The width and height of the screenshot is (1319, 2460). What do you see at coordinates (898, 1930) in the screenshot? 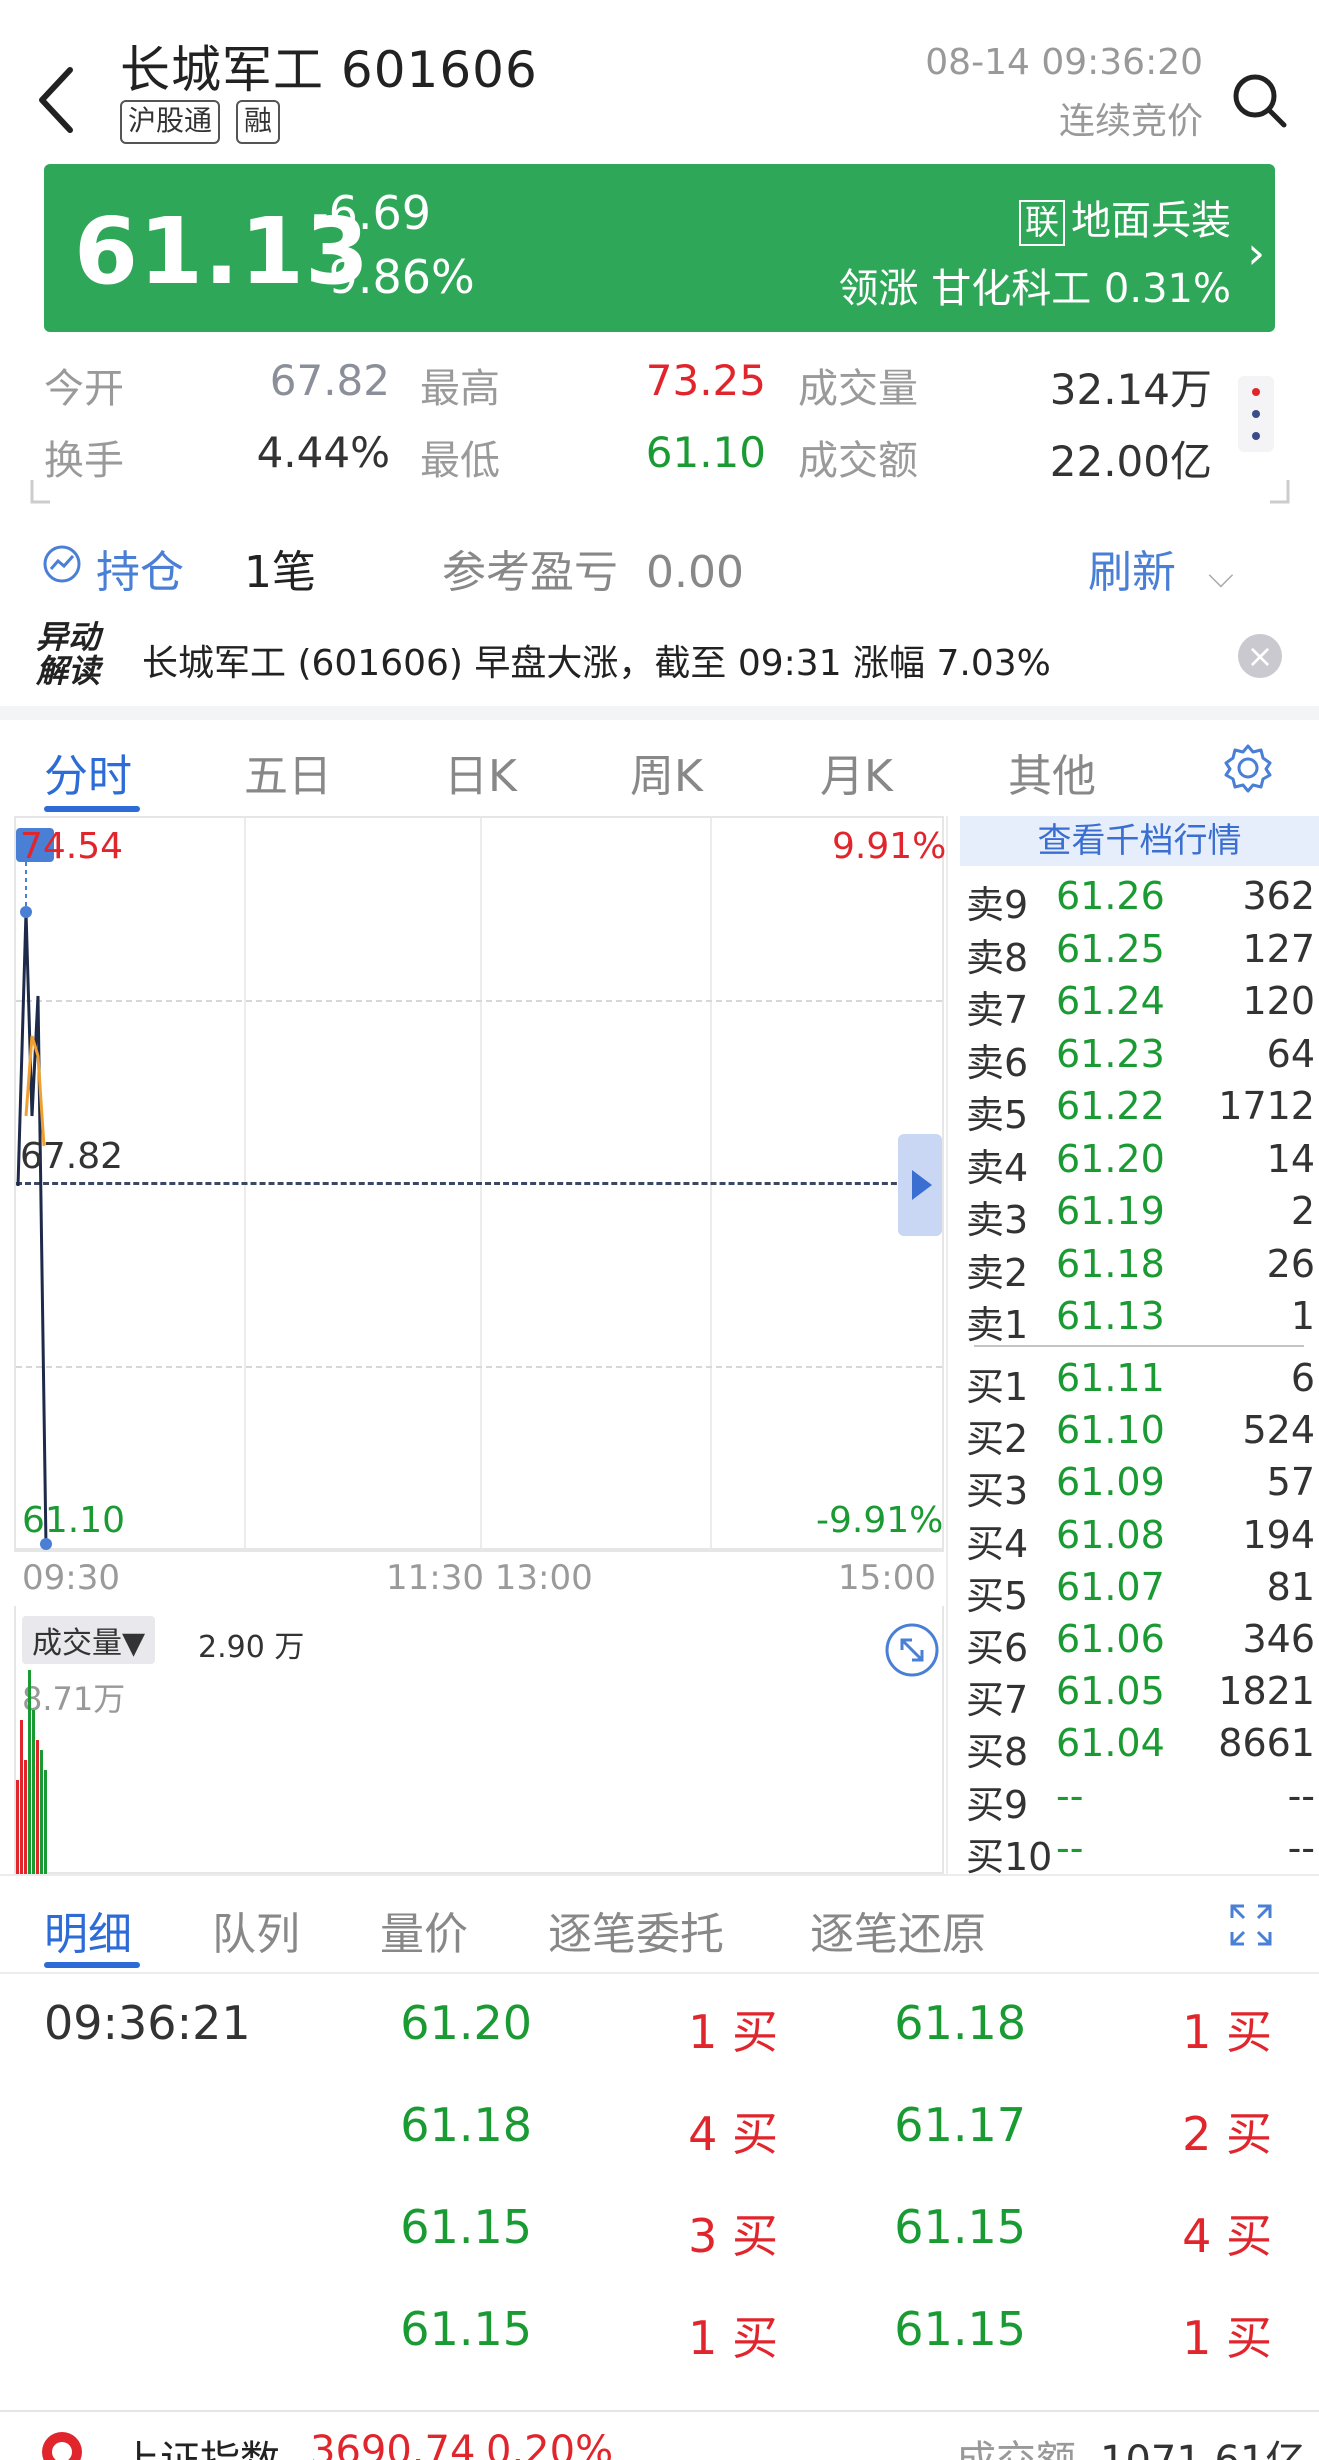
I see `tab-tick-restore: 逐笔还原` at bounding box center [898, 1930].